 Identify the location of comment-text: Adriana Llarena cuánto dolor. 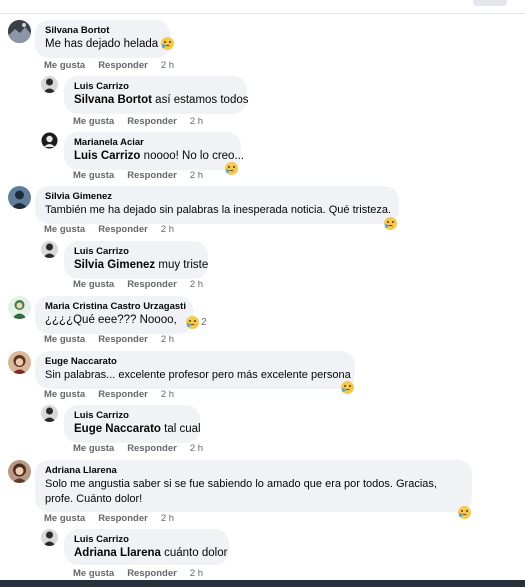
(150, 553).